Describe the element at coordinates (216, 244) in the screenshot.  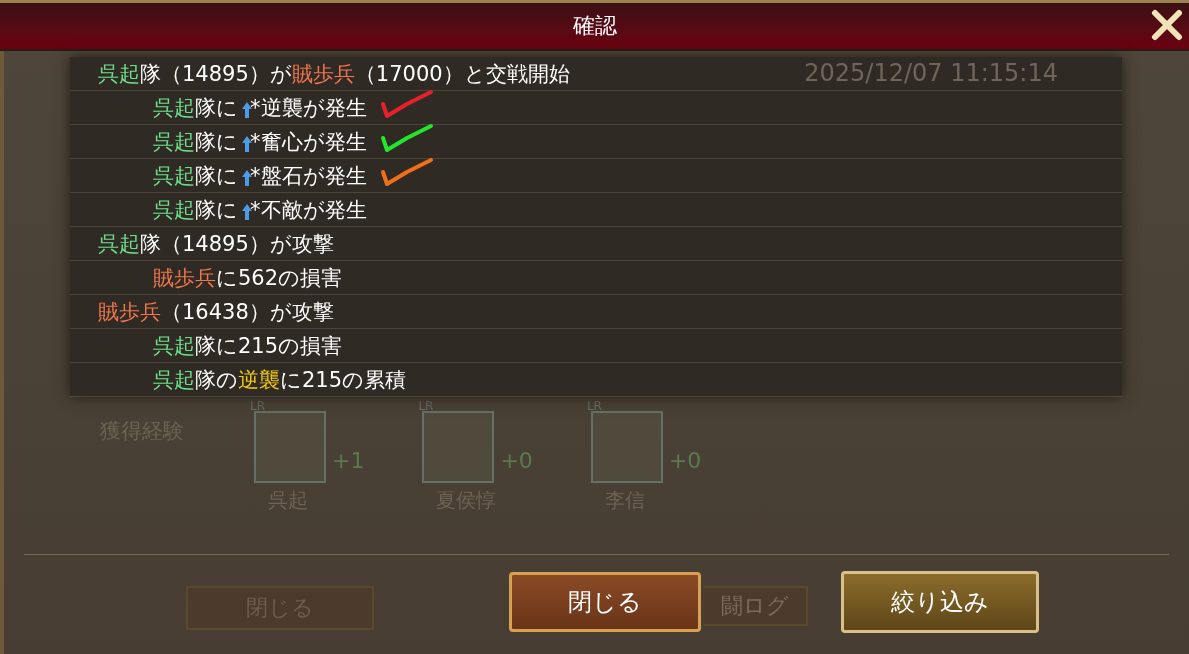
I see `log-line: 呉起隊（14895）が攻撃` at that location.